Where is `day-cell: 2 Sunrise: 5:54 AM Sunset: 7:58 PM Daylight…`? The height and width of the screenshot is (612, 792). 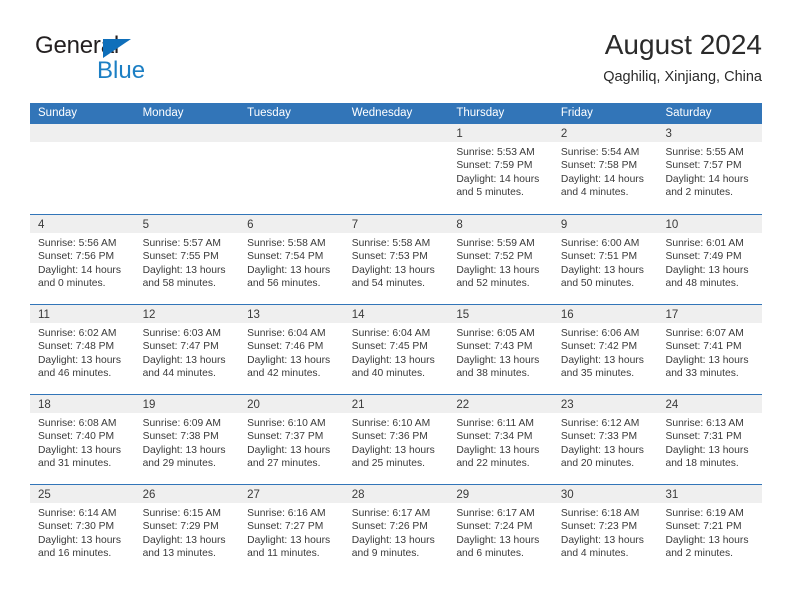
day-cell: 2 Sunrise: 5:54 AM Sunset: 7:58 PM Daylight… is located at coordinates (605, 169).